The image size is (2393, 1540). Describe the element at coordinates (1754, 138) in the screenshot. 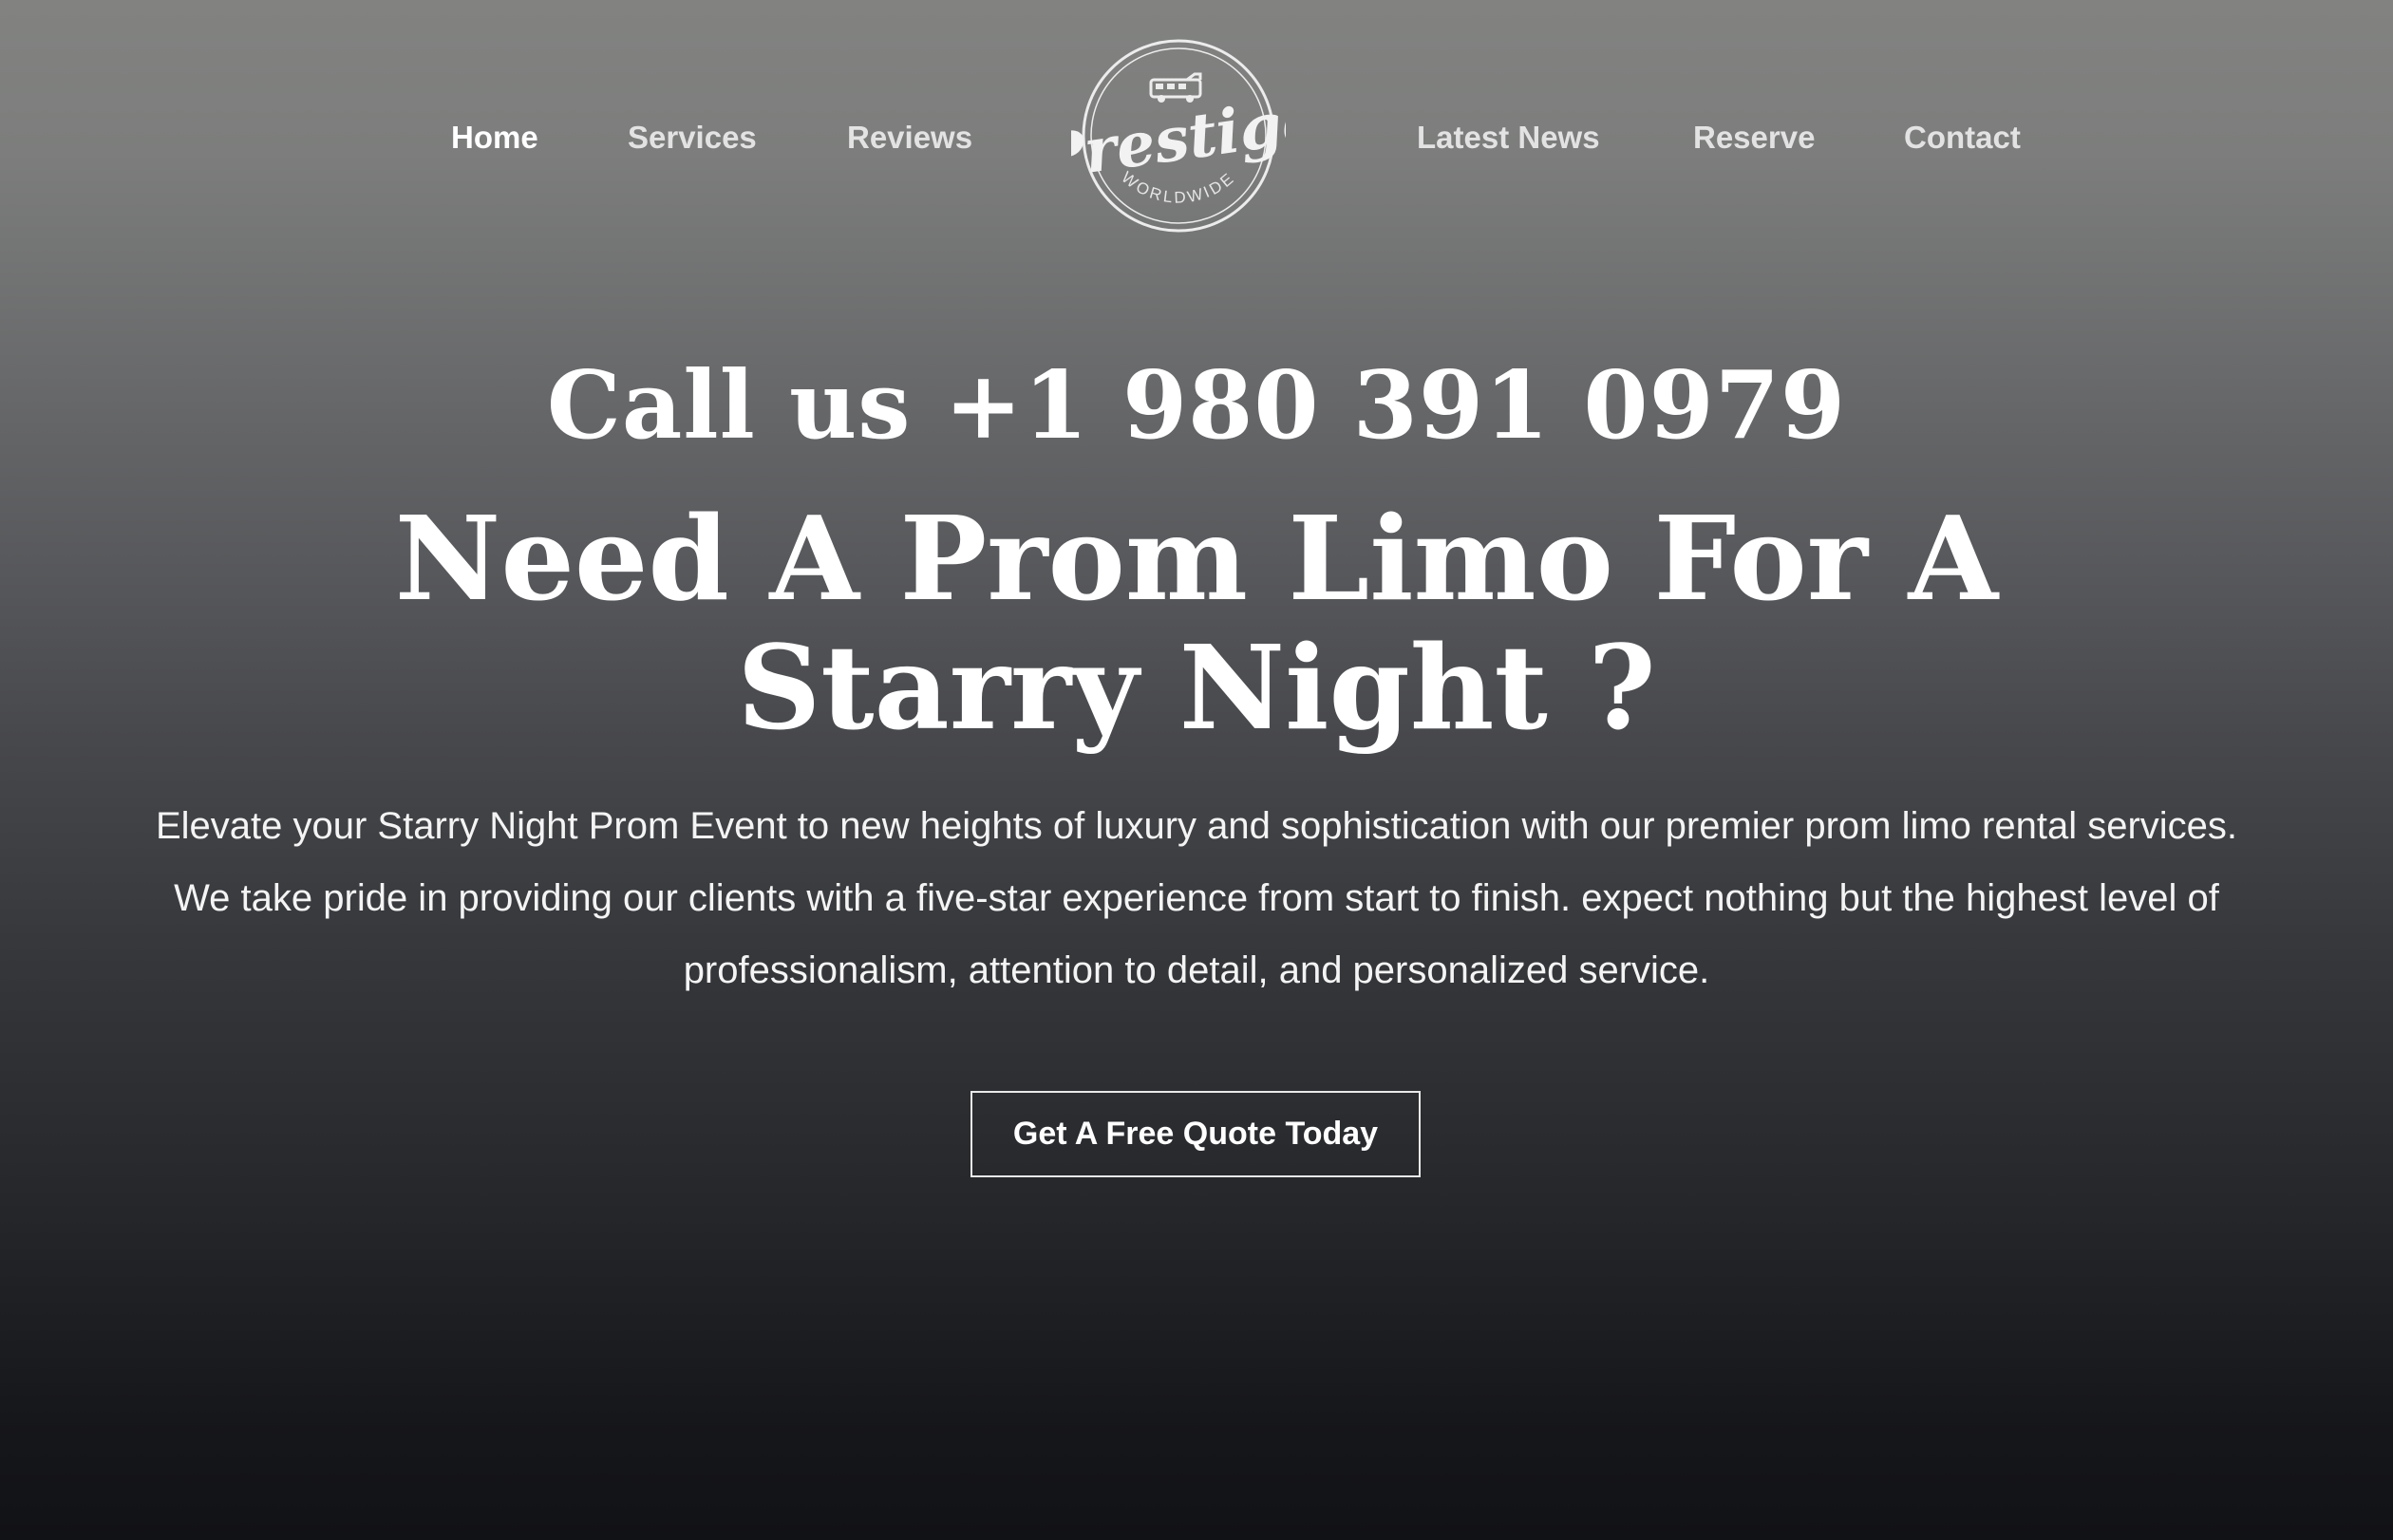

I see `nav-link-reserve: Reserve` at that location.